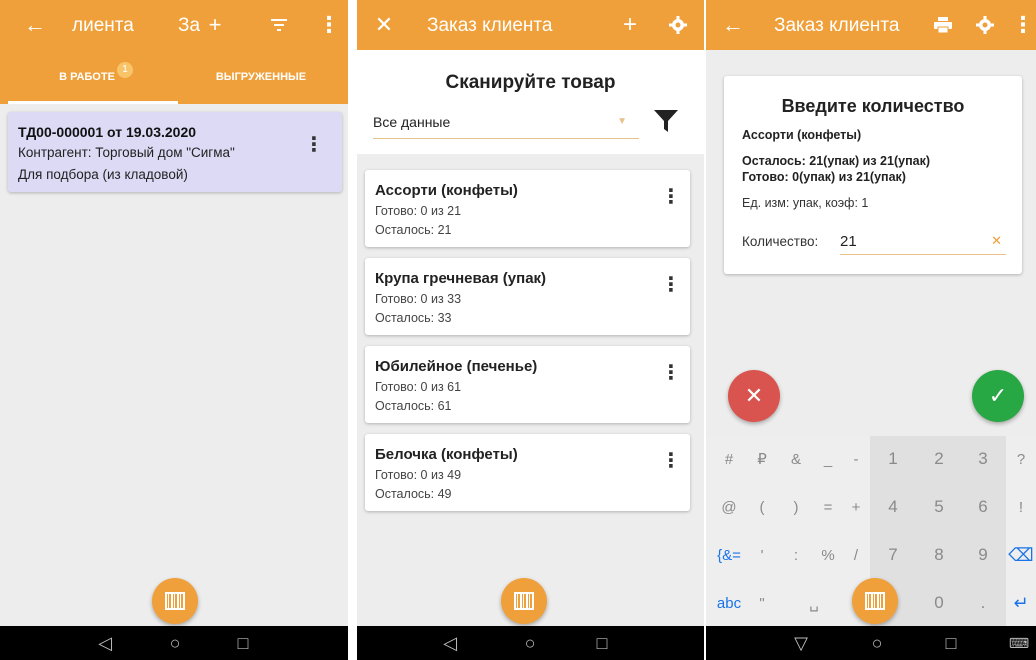 This screenshot has width=1036, height=660. What do you see at coordinates (873, 106) in the screenshot?
I see `dialog-title: Введите количество` at bounding box center [873, 106].